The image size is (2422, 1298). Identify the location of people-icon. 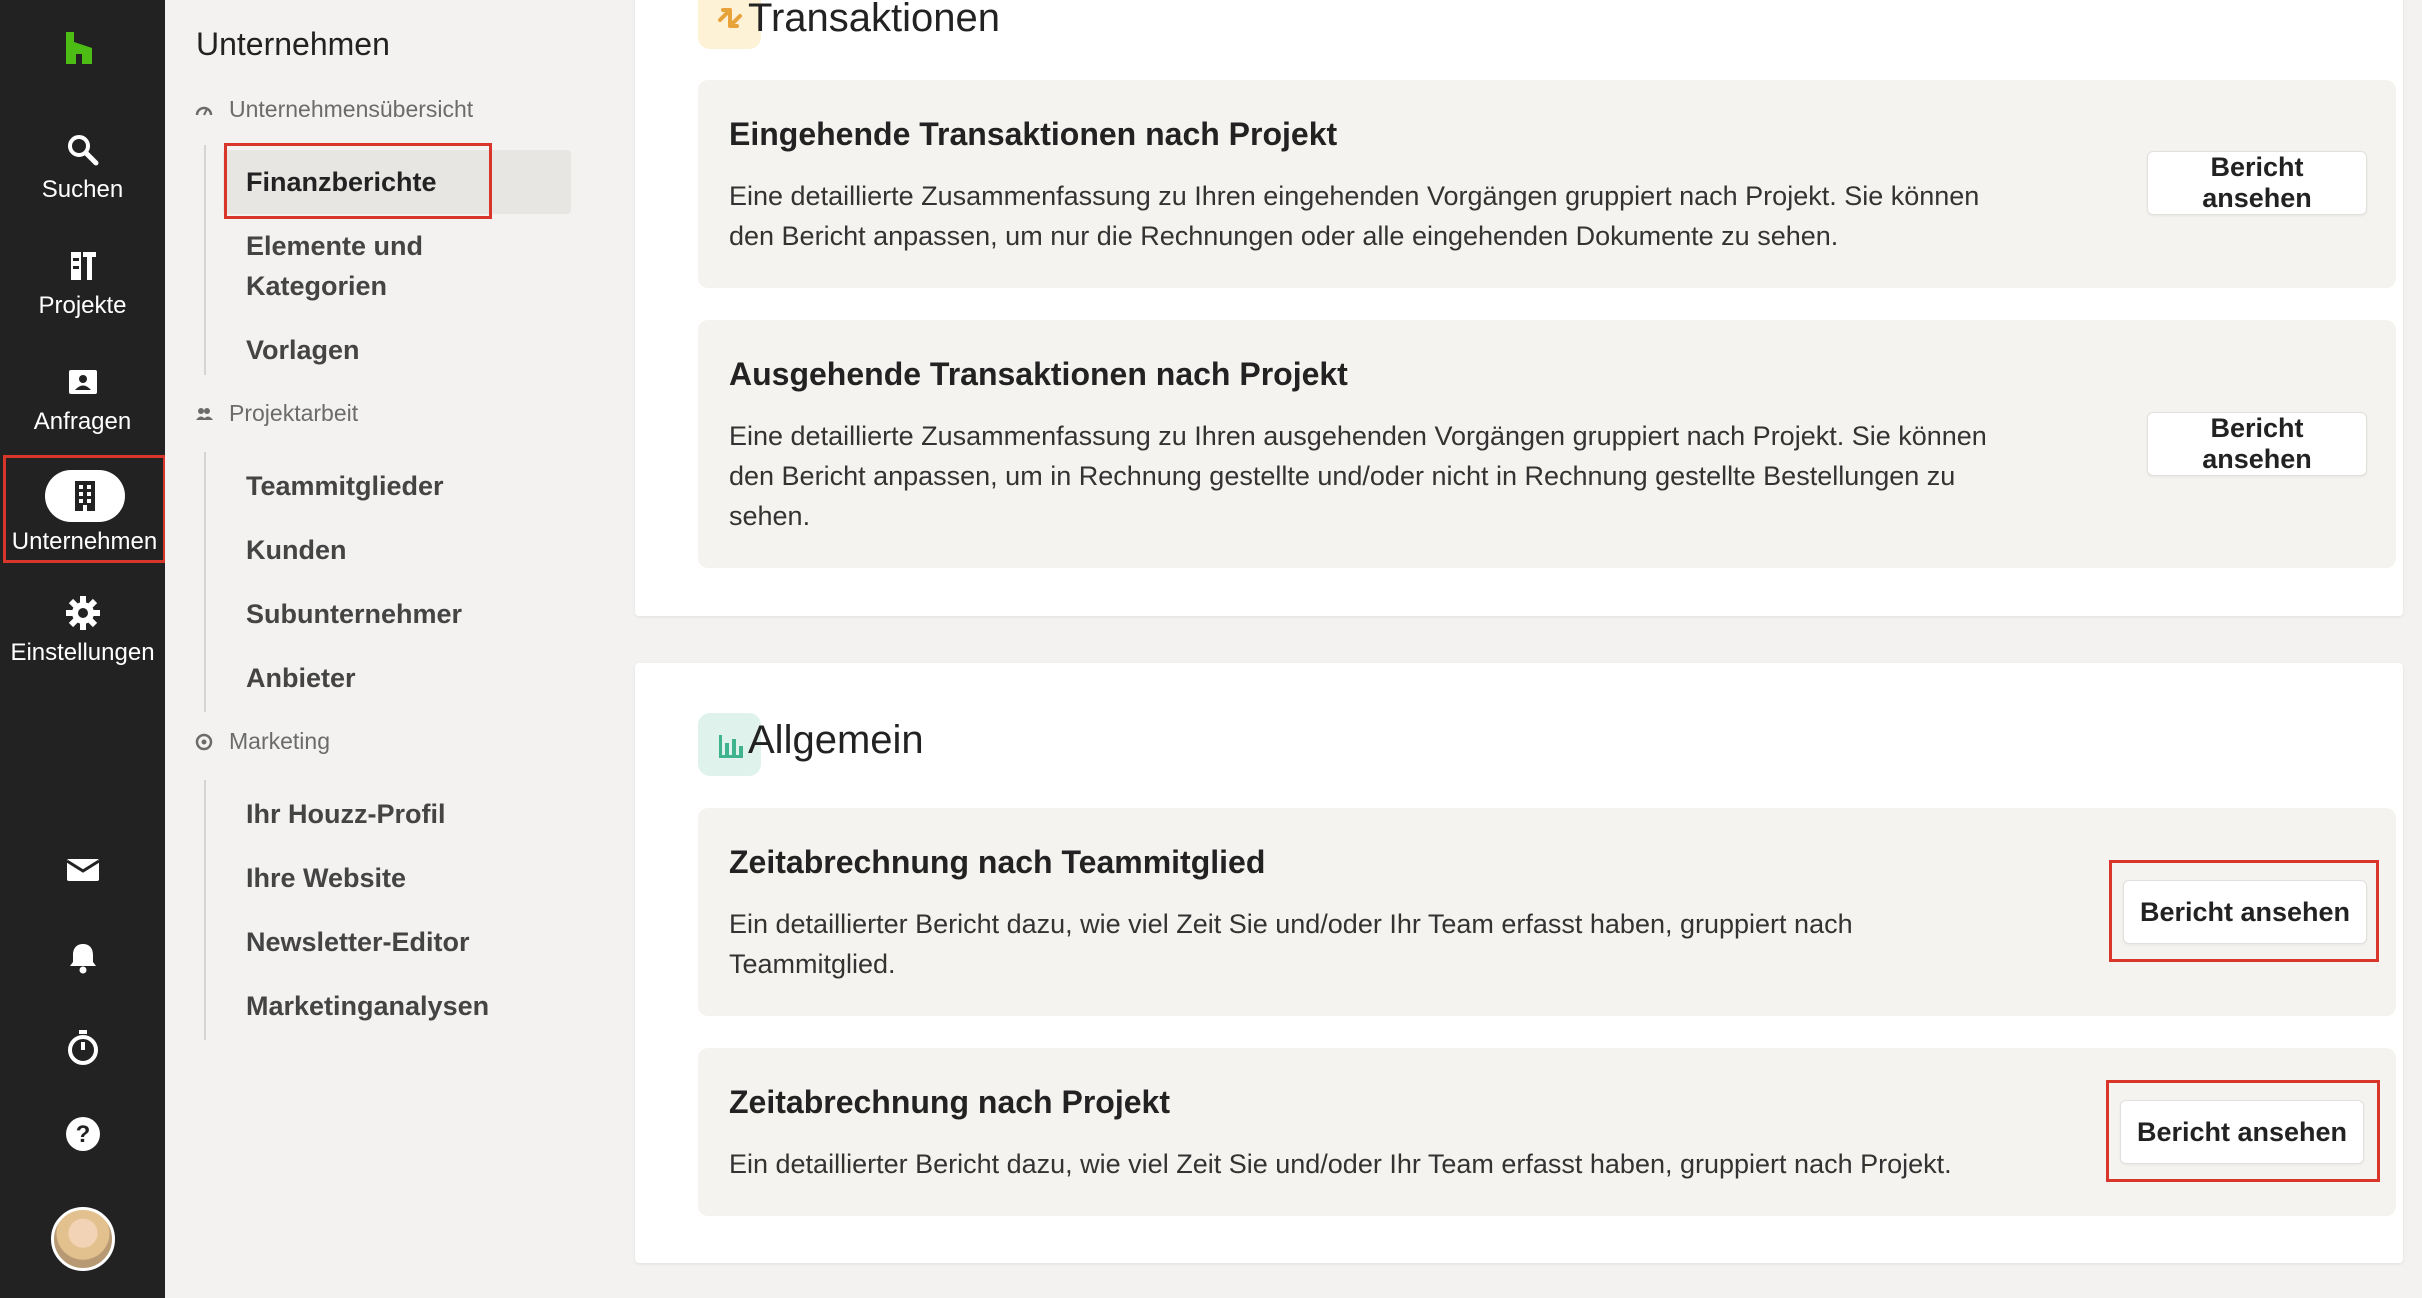
(204, 413).